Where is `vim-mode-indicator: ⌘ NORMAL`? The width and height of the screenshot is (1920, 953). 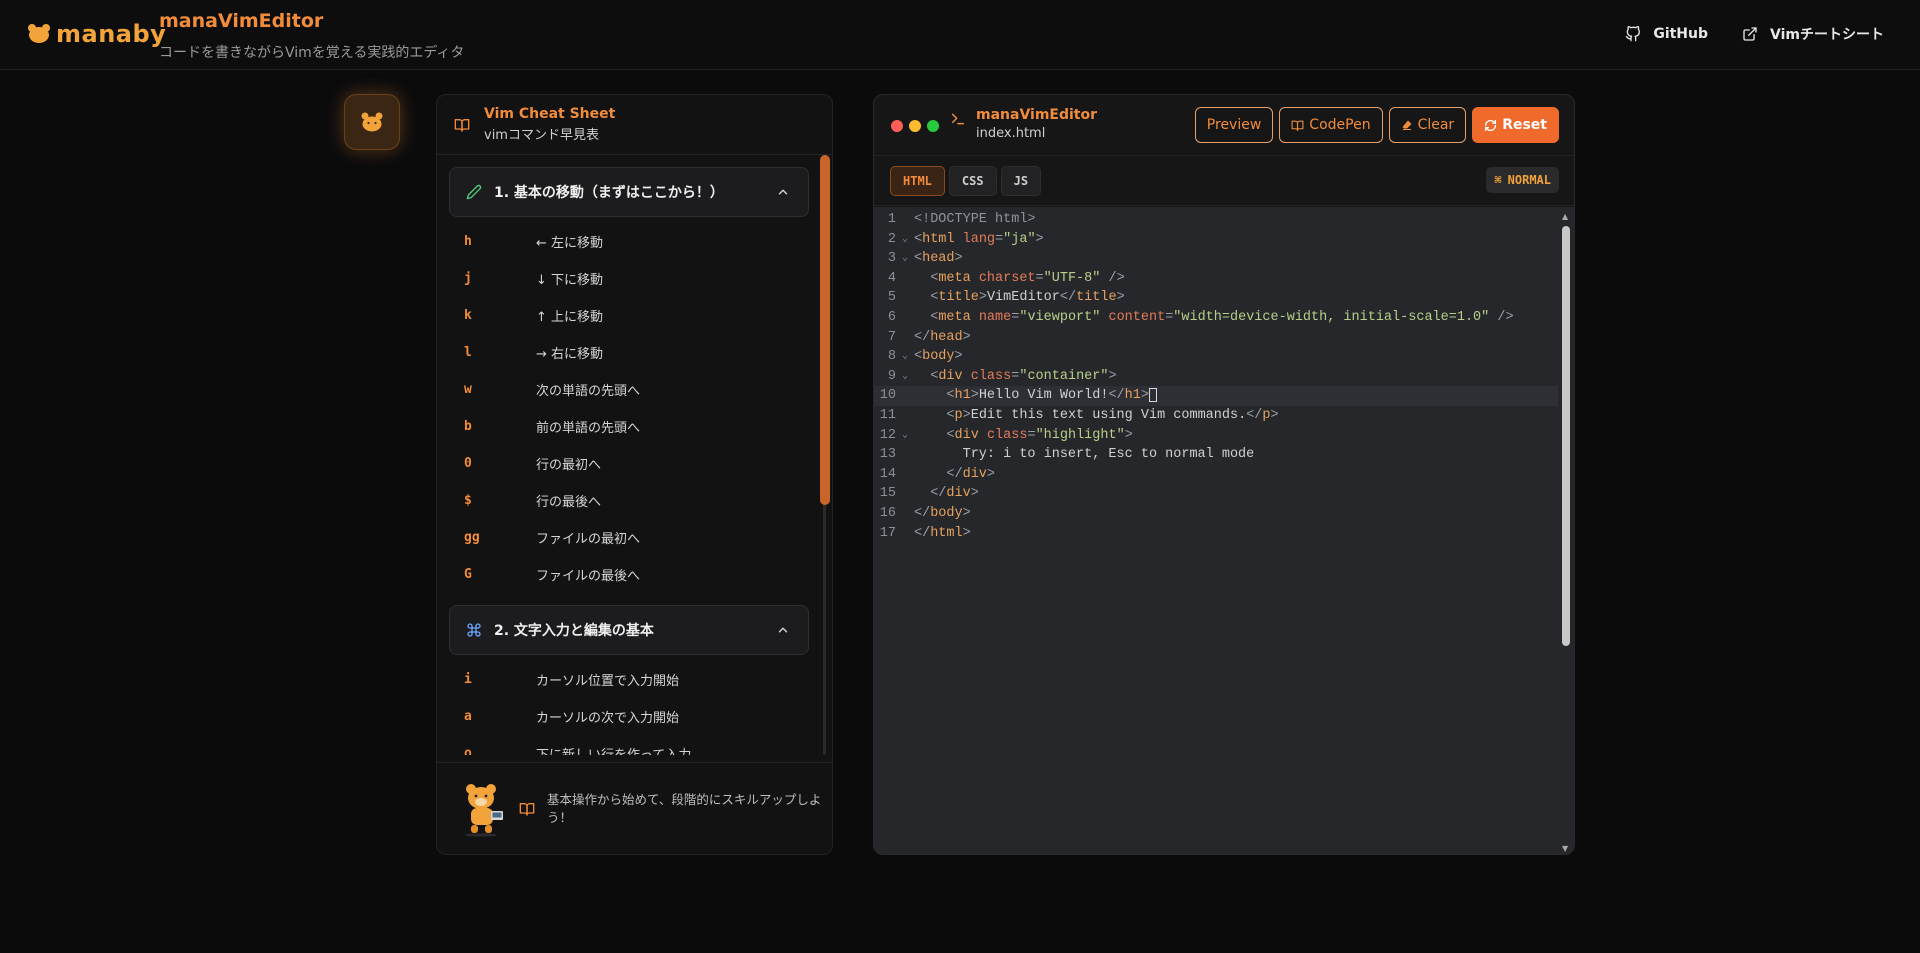
vim-mode-indicator: ⌘ NORMAL is located at coordinates (1522, 180).